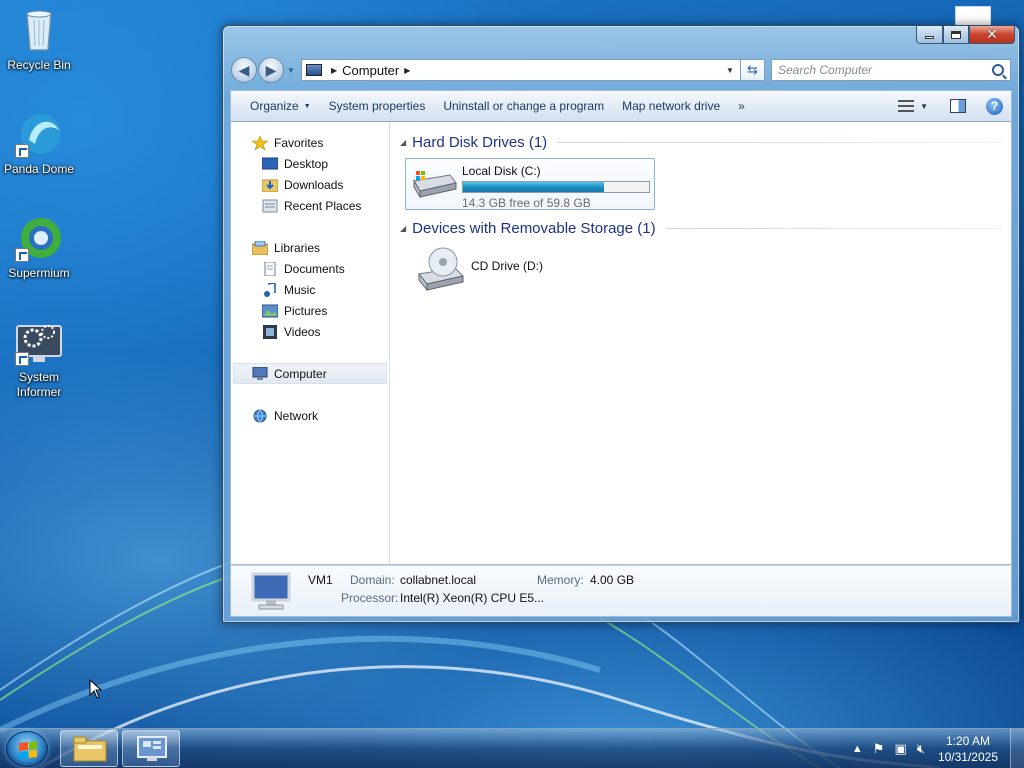 This screenshot has height=768, width=1024. Describe the element at coordinates (314, 268) in the screenshot. I see `nav-item-label: Documents` at that location.